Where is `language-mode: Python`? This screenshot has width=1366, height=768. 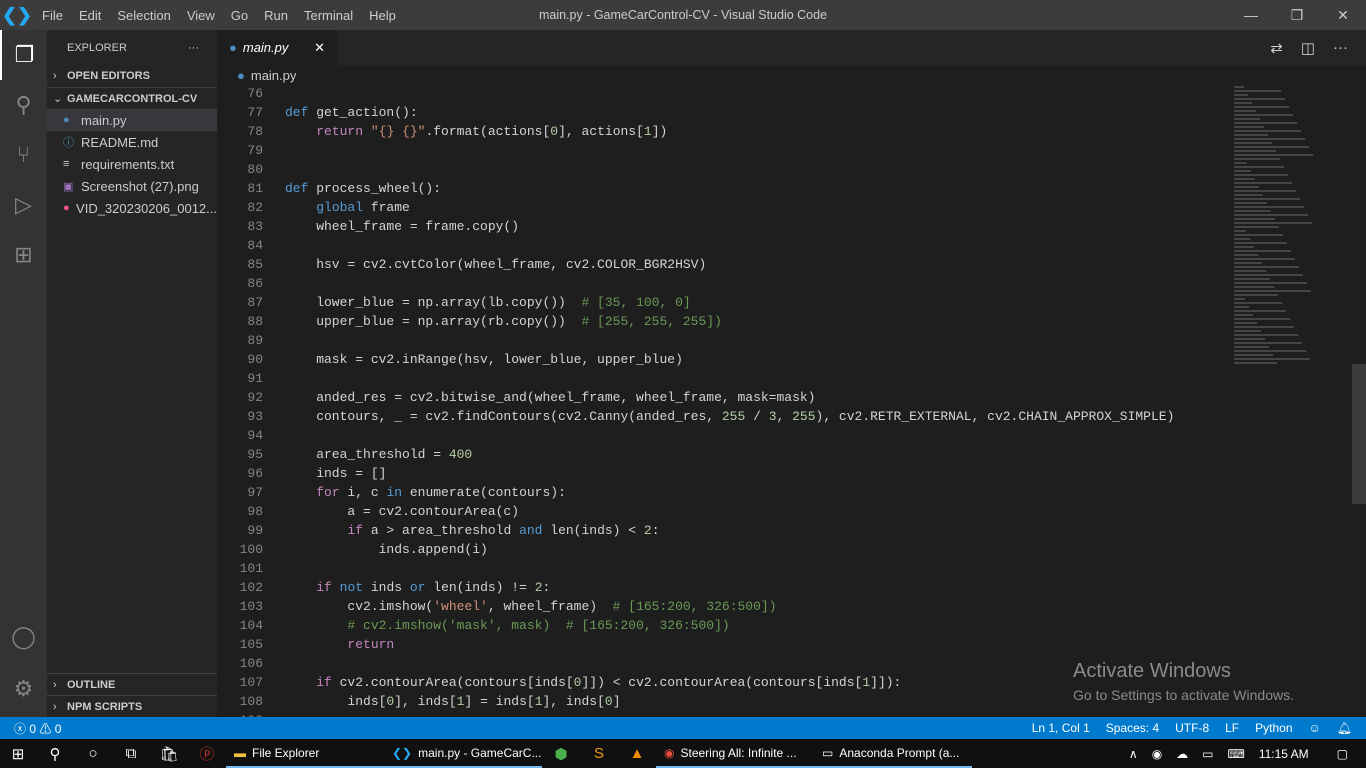 language-mode: Python is located at coordinates (1273, 728).